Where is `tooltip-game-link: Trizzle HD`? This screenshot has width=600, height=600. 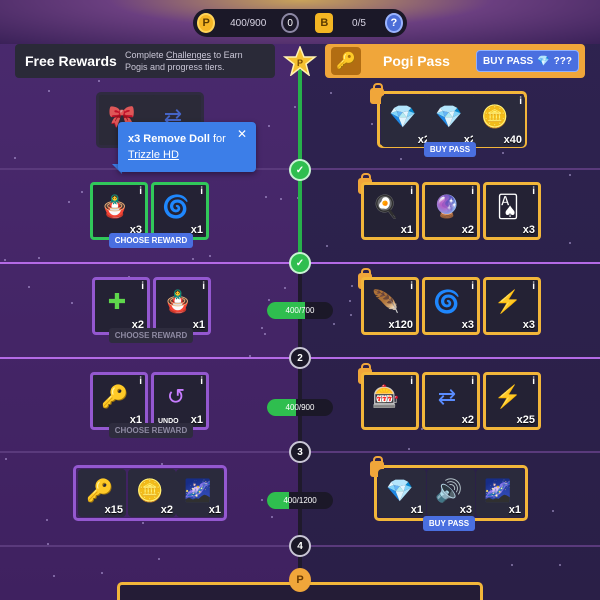
tooltip-game-link: Trizzle HD is located at coordinates (153, 155).